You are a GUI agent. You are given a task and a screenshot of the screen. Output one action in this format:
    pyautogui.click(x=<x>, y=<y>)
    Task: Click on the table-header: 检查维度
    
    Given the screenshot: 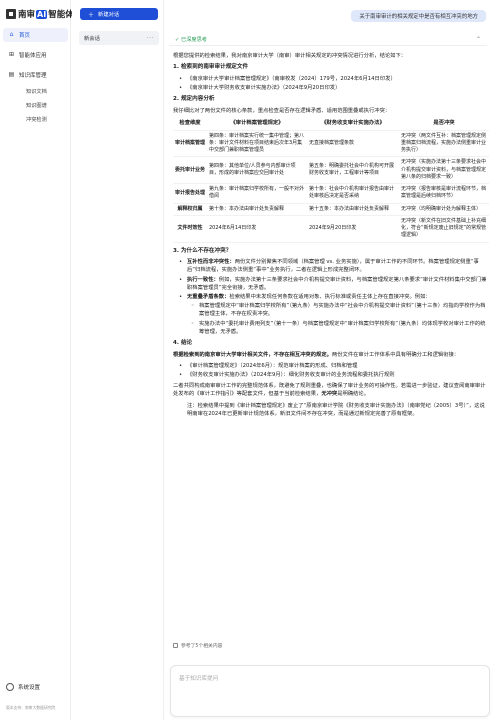 What is the action you would take?
    pyautogui.click(x=190, y=123)
    